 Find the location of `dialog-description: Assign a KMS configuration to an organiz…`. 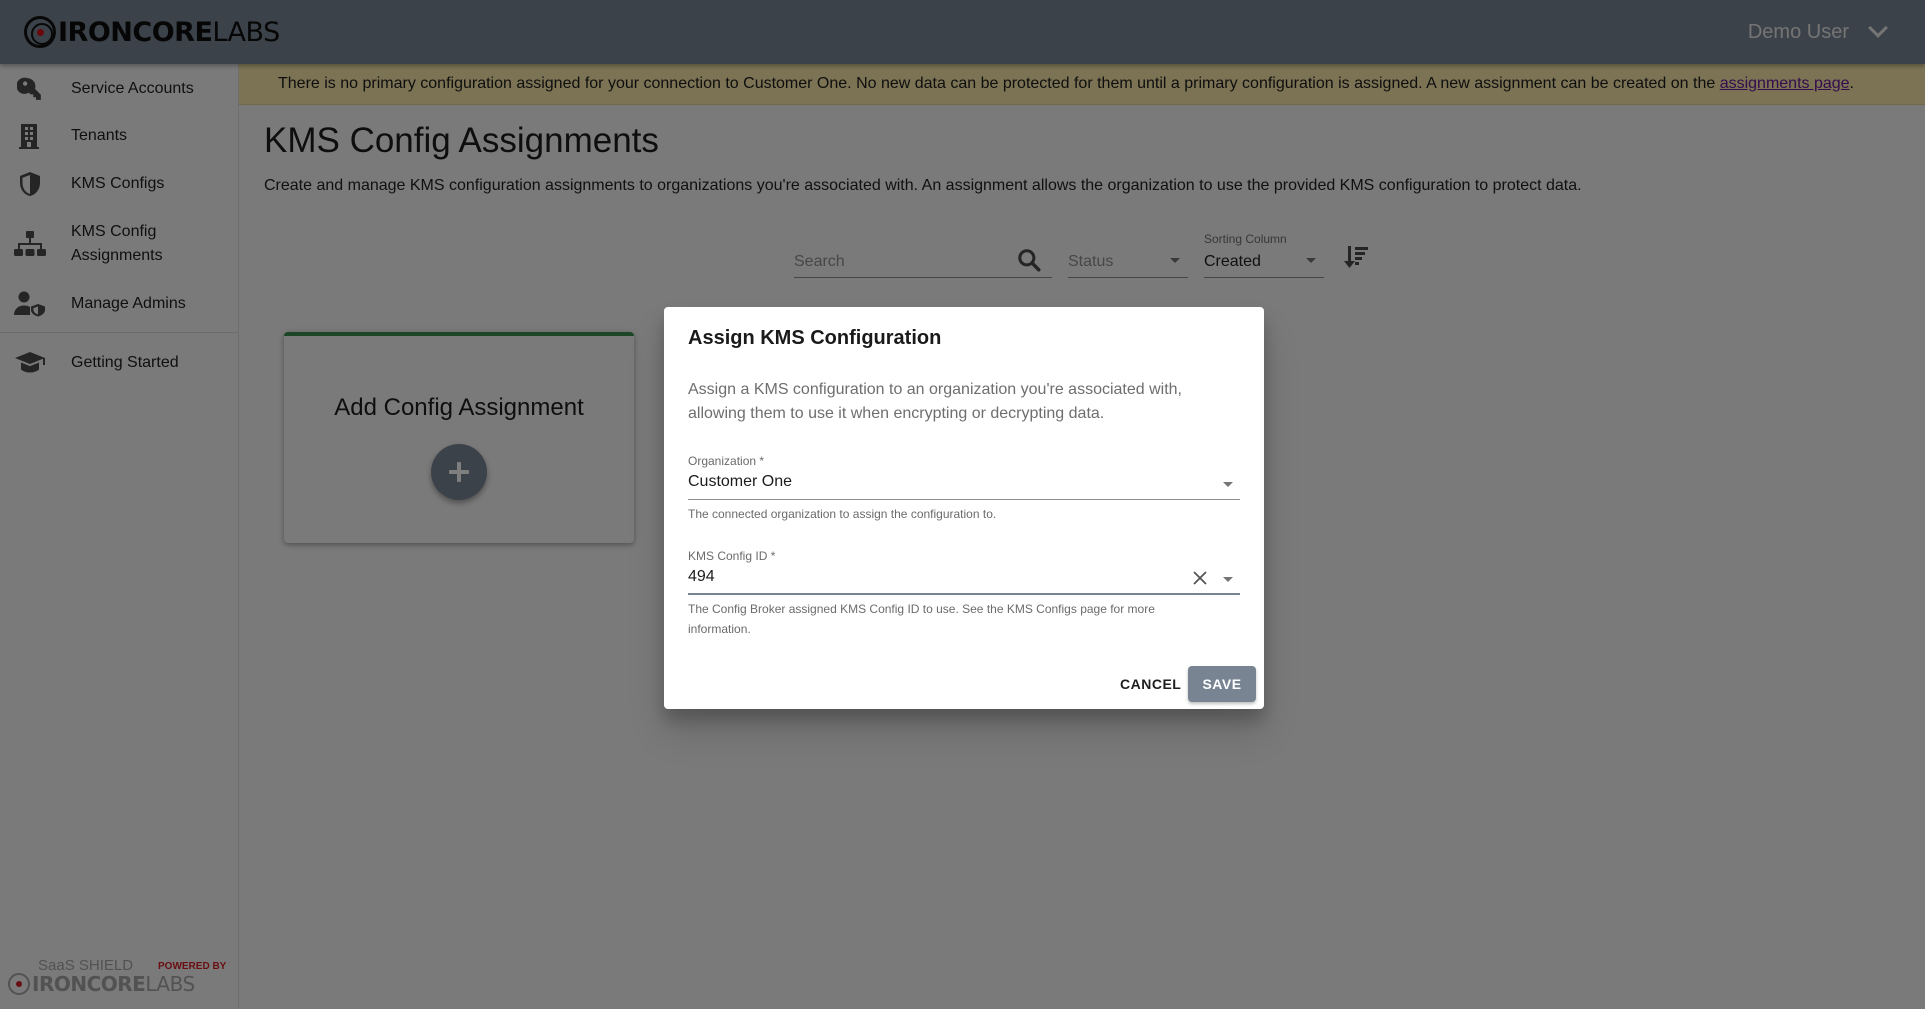

dialog-description: Assign a KMS configuration to an organiz… is located at coordinates (935, 401).